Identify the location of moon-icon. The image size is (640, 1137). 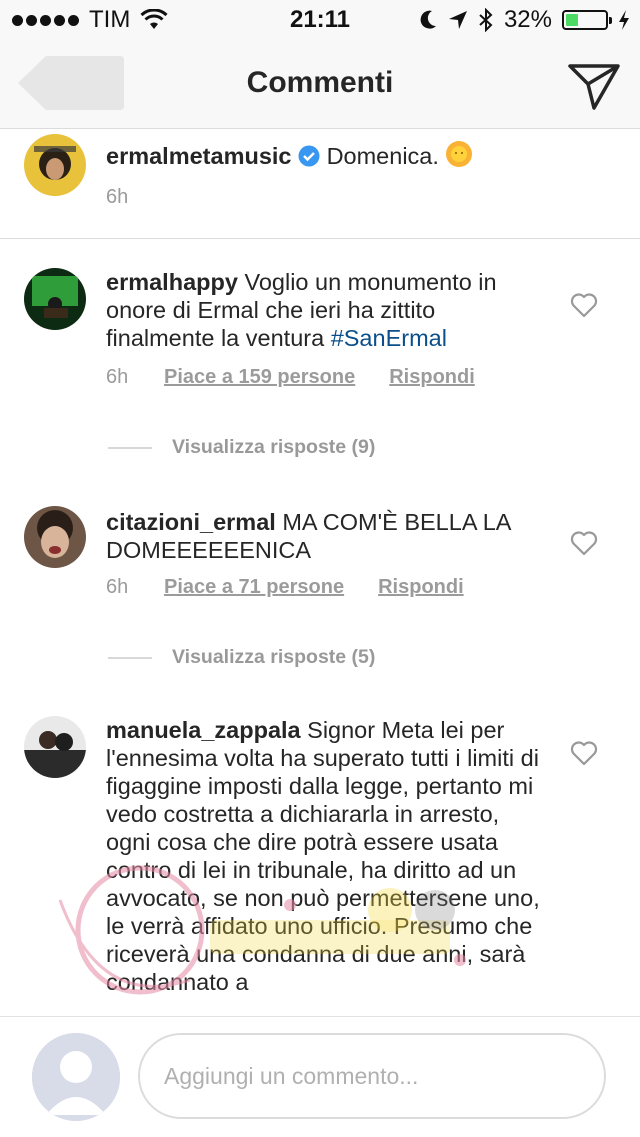
(428, 19).